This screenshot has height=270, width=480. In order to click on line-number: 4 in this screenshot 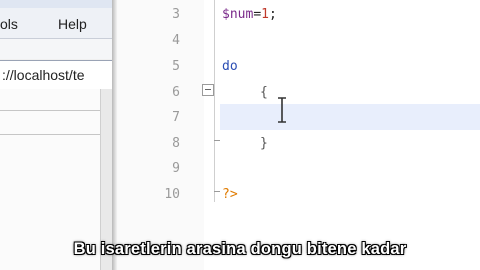, I will do `click(176, 40)`.